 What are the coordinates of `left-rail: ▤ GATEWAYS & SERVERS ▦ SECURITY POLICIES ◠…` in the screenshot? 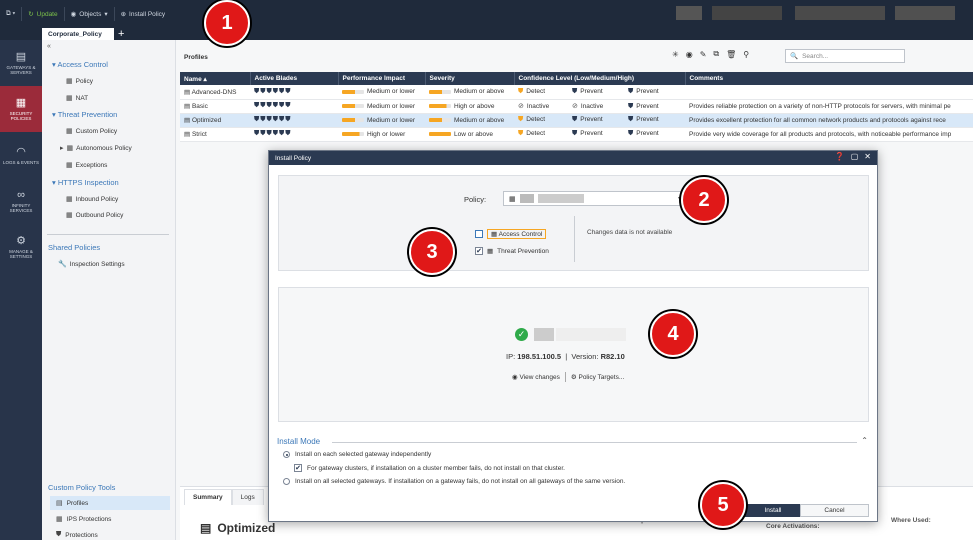 It's located at (21, 290).